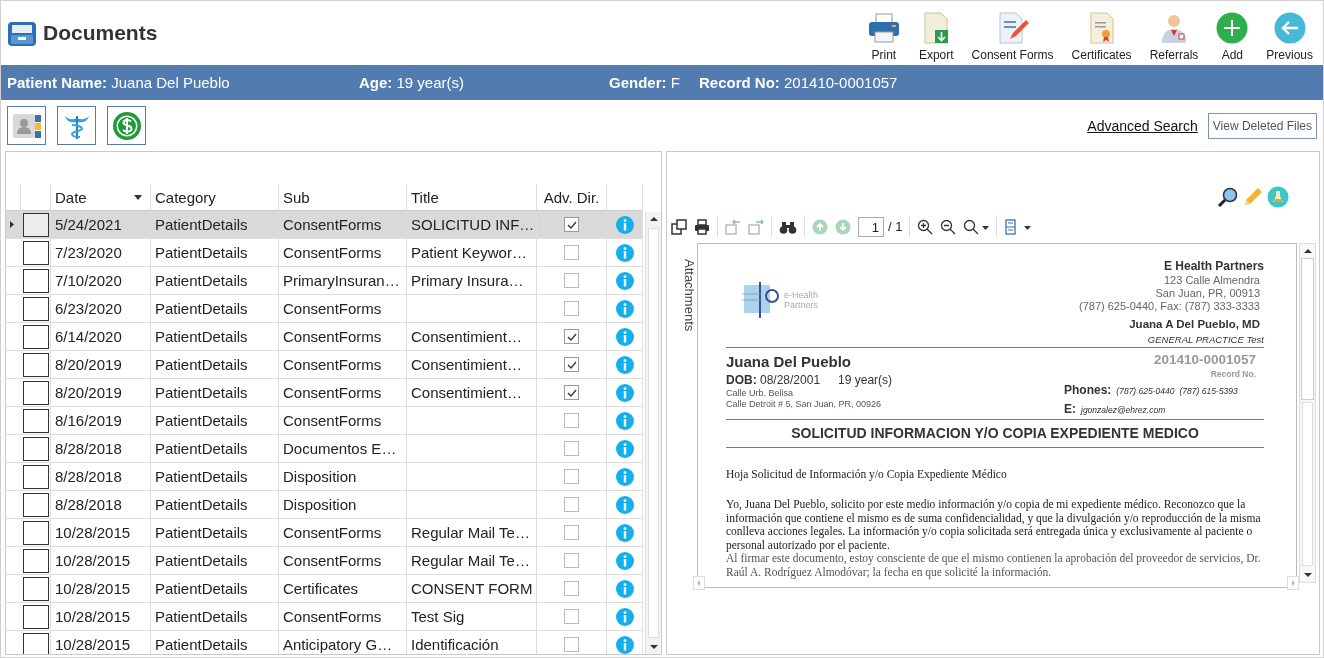 The image size is (1324, 658). What do you see at coordinates (936, 37) in the screenshot?
I see `toolbar-button: Export` at bounding box center [936, 37].